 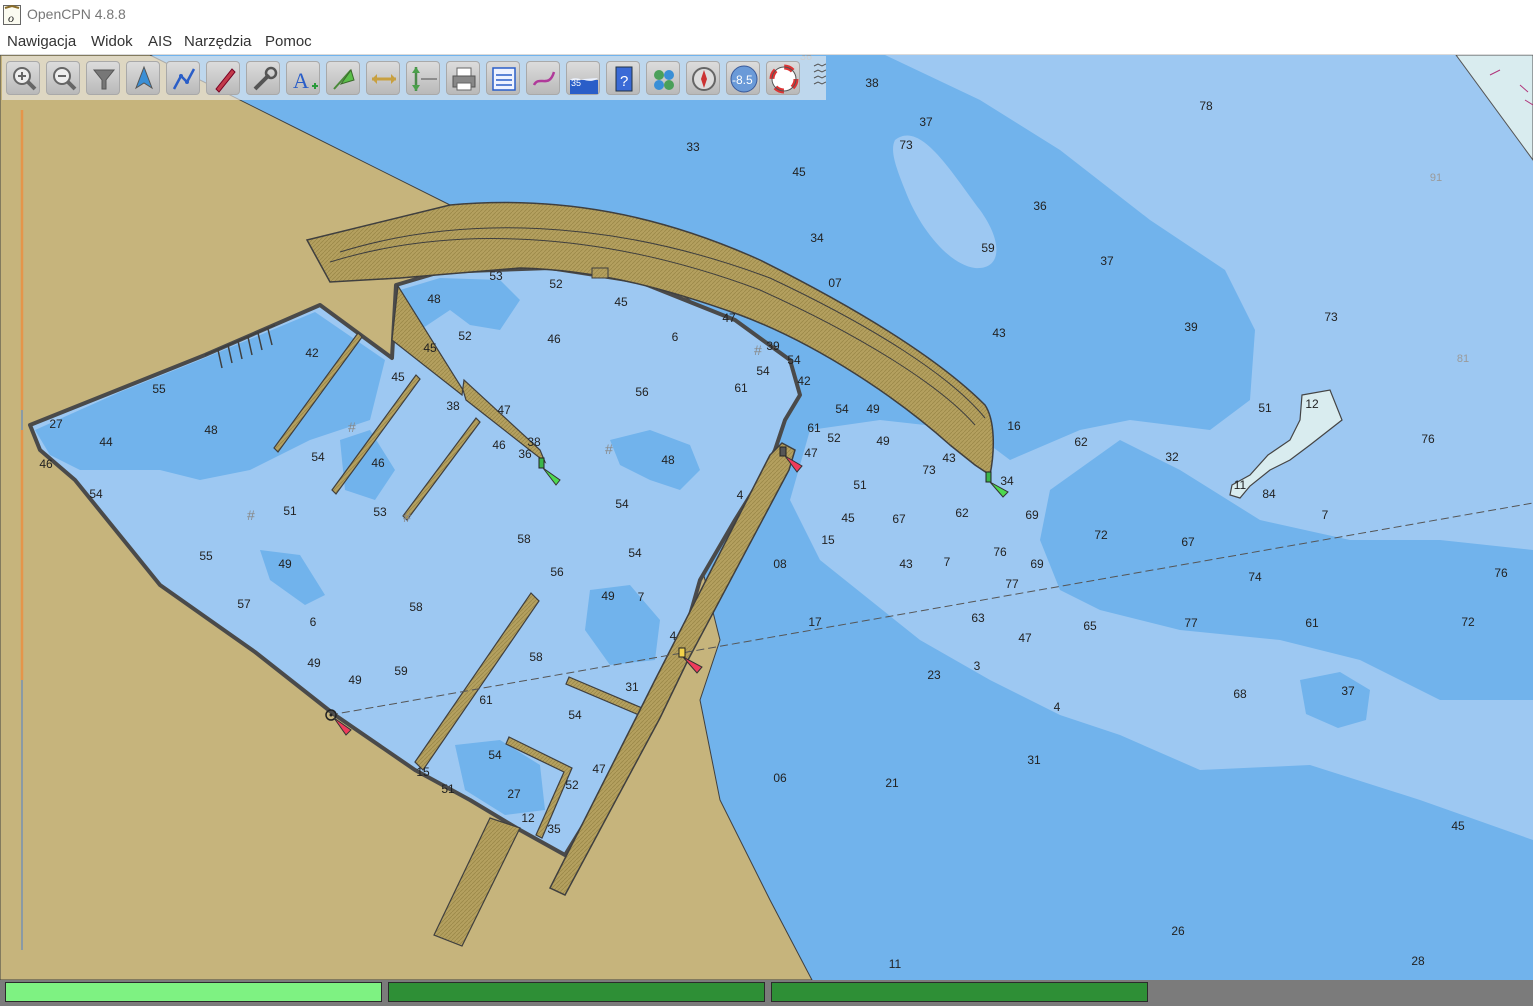 What do you see at coordinates (263, 78) in the screenshot?
I see `settings-button` at bounding box center [263, 78].